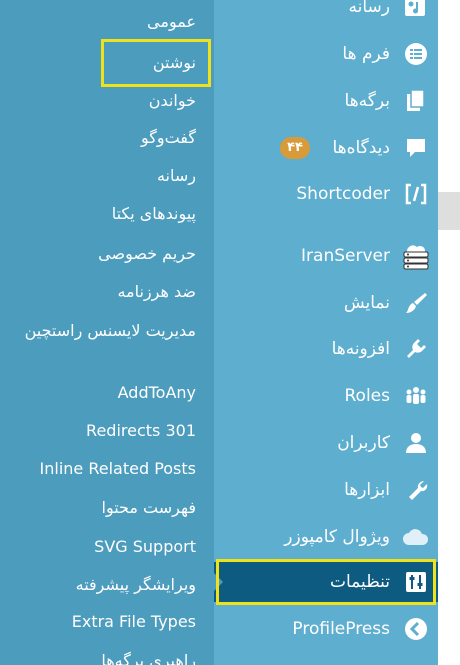 The height and width of the screenshot is (665, 460). What do you see at coordinates (326, 148) in the screenshot?
I see `menu-item-comments: دیدگاه‌ها ۴۴` at bounding box center [326, 148].